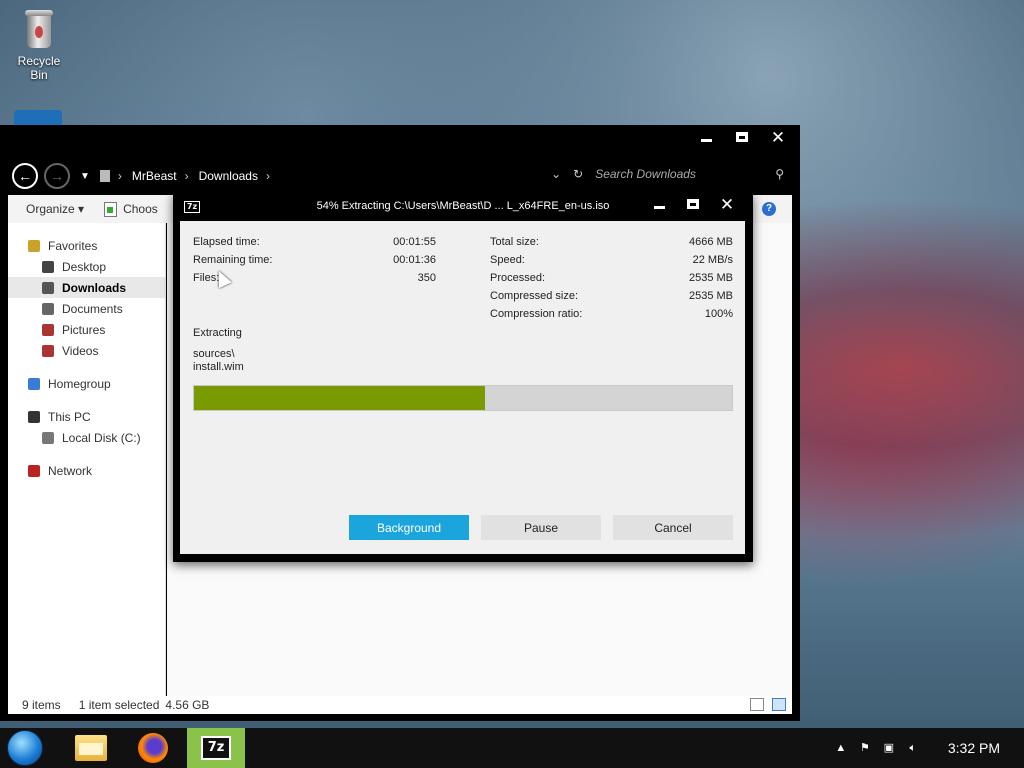  Describe the element at coordinates (25, 176) in the screenshot. I see `back-button: ←` at that location.